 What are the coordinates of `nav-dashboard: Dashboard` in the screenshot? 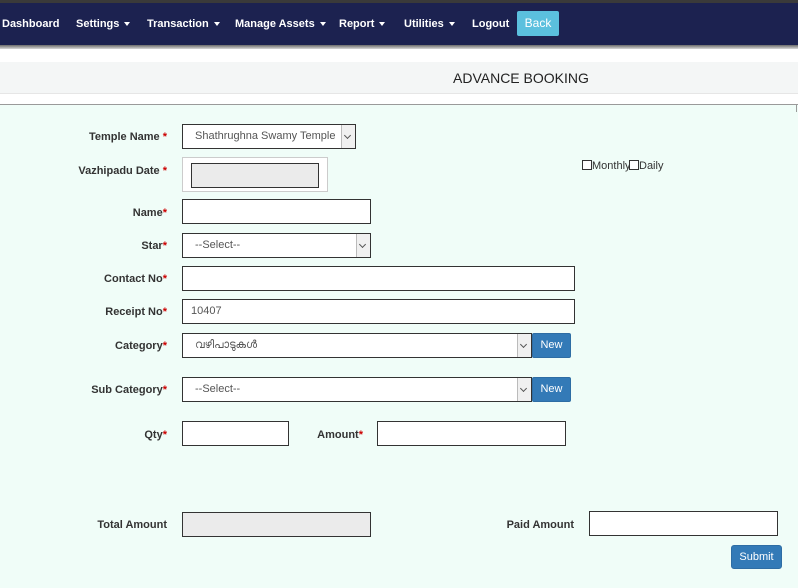 It's located at (30, 24).